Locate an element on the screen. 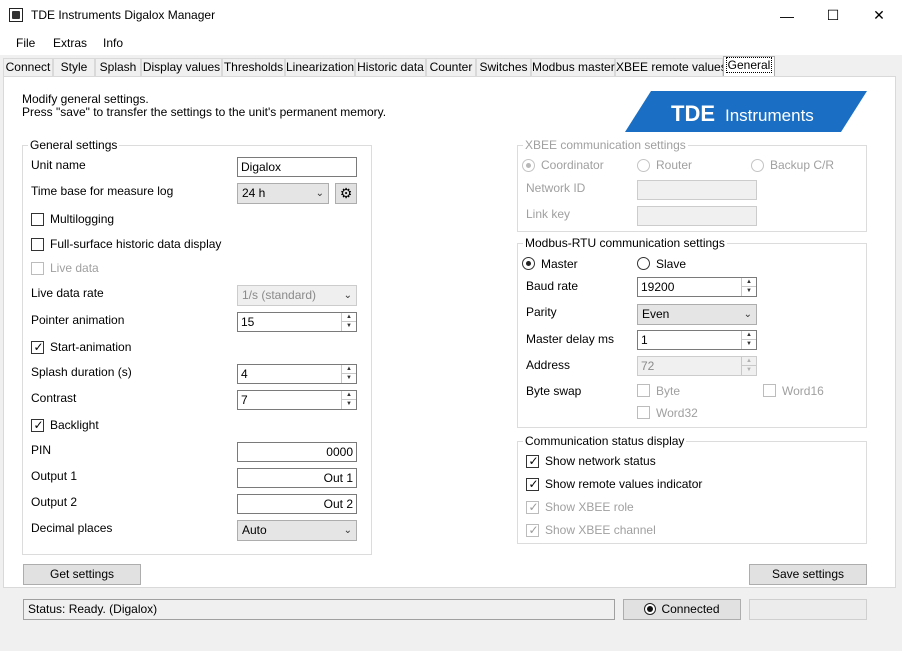 This screenshot has height=651, width=902. show-remote-values-label: Show remote values indicator is located at coordinates (624, 484).